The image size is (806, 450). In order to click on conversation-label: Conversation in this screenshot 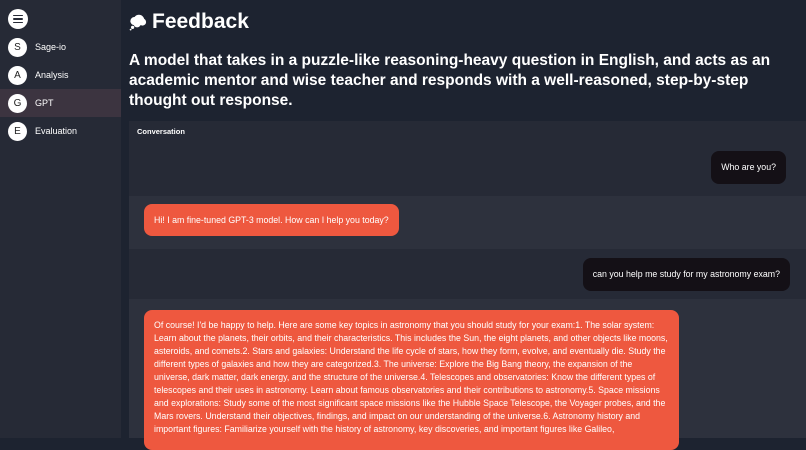, I will do `click(161, 131)`.